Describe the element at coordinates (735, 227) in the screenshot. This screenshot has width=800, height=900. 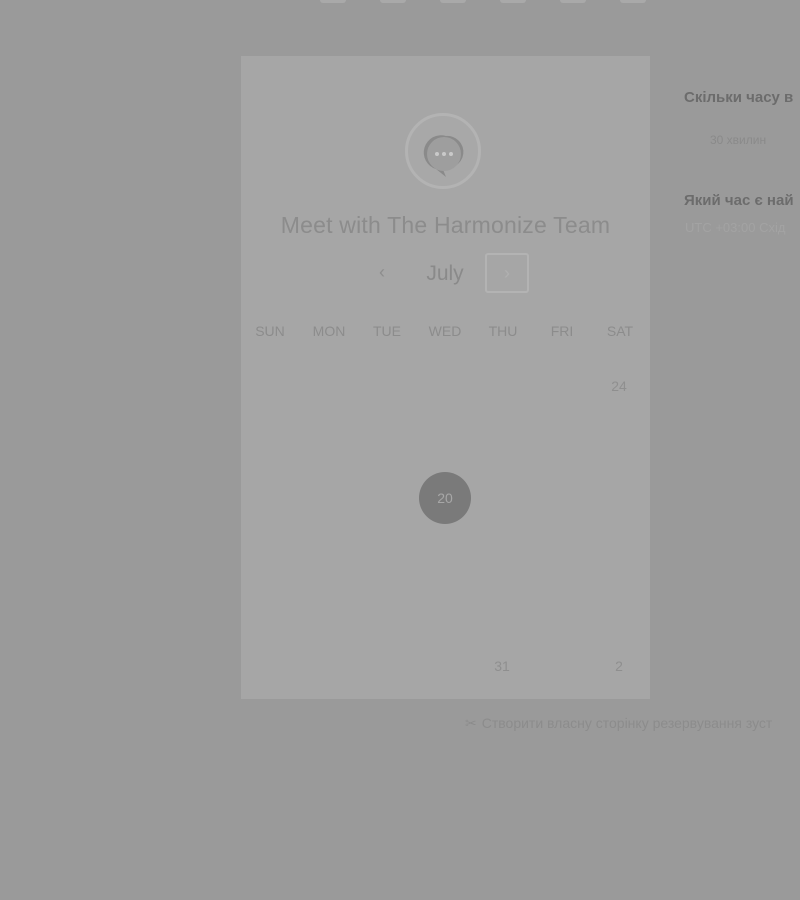
I see `timezone-label: UTC +03:00 Схід` at that location.